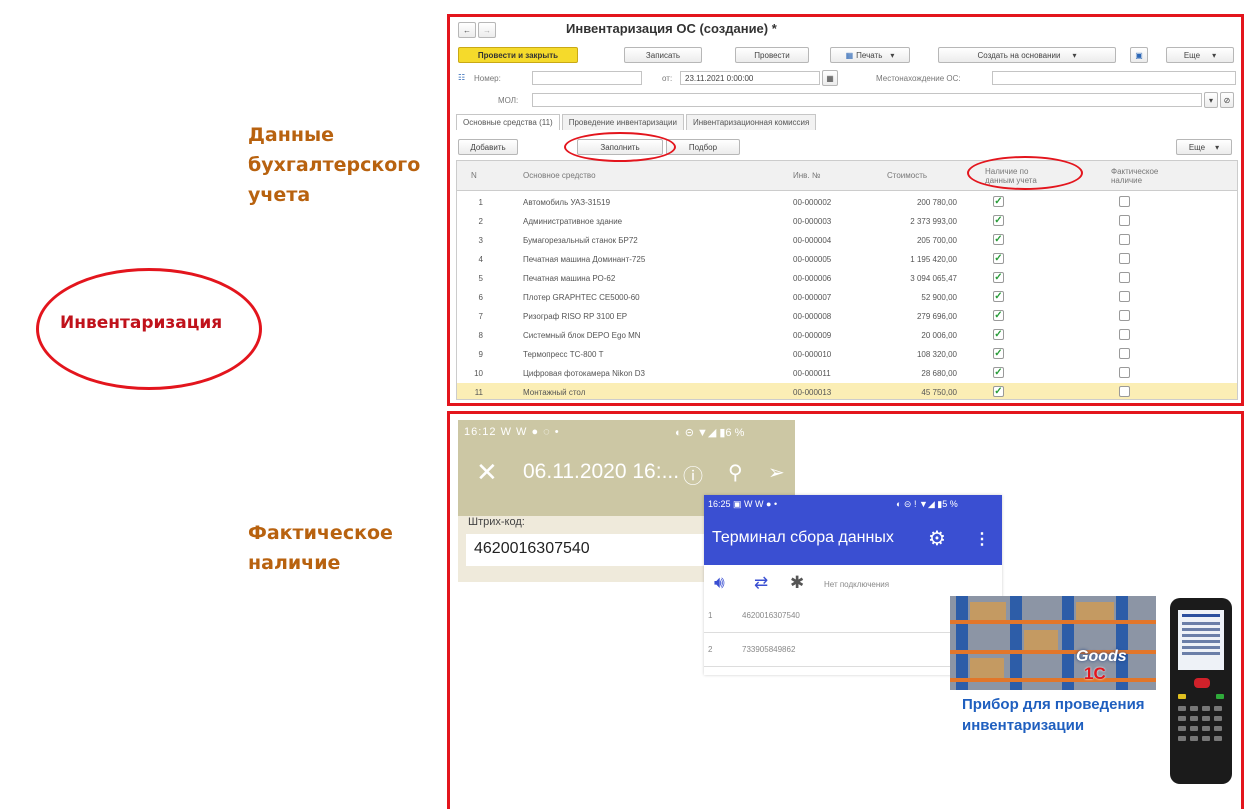 This screenshot has width=1245, height=809. Describe the element at coordinates (710, 615) in the screenshot. I see `row-n: 1` at that location.